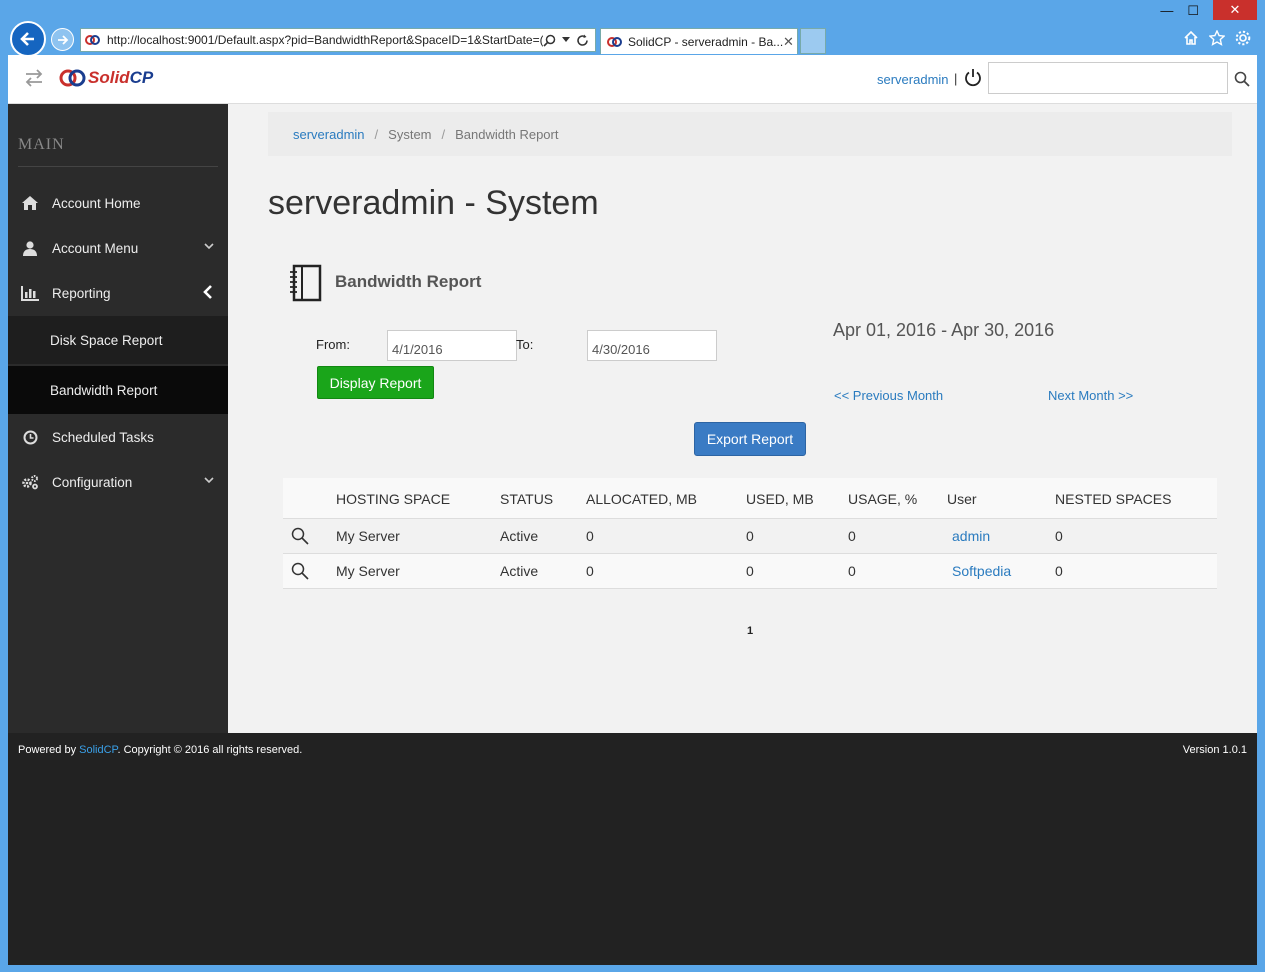 This screenshot has width=1265, height=972. Describe the element at coordinates (913, 79) in the screenshot. I see `user-link: serveradmin` at that location.